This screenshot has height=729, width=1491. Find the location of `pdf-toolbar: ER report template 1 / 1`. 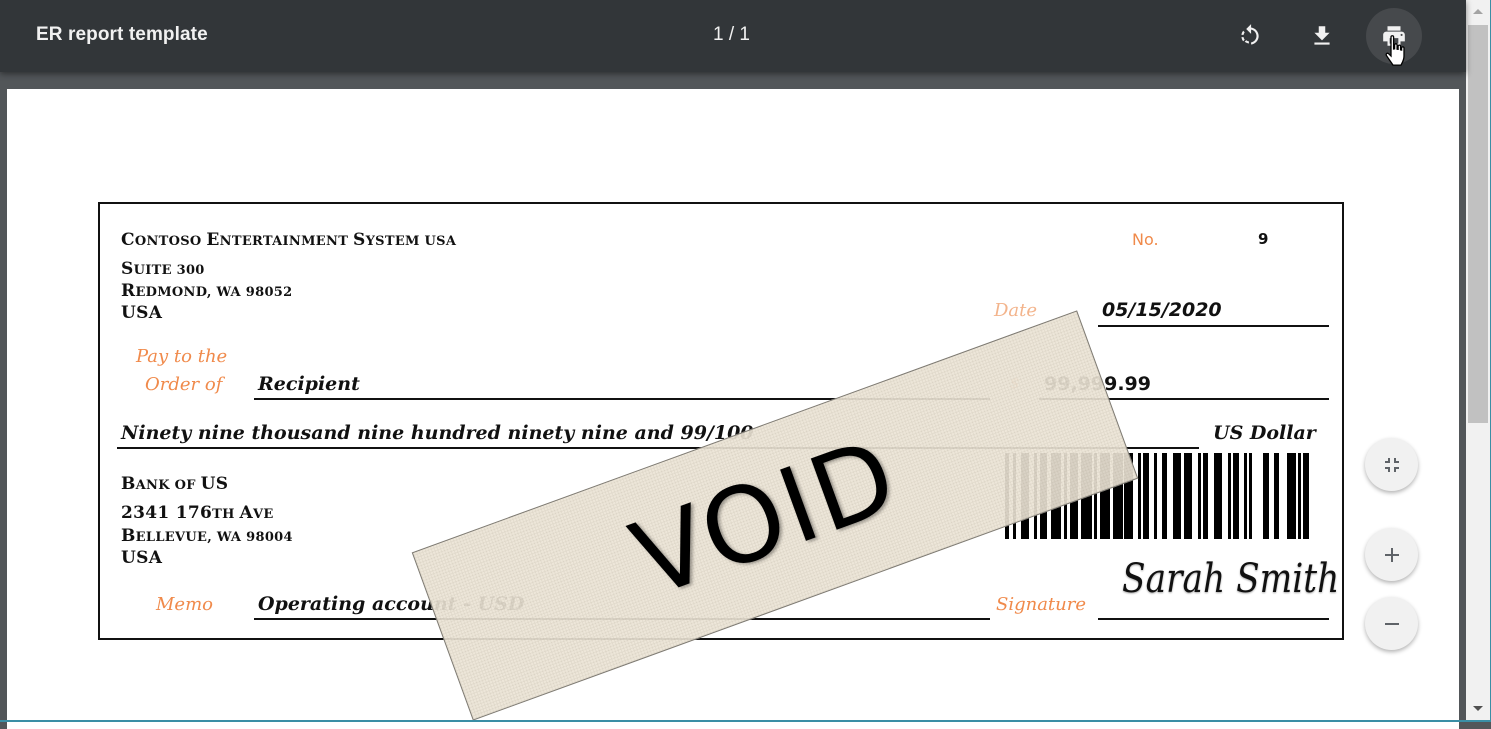

pdf-toolbar: ER report template 1 / 1 is located at coordinates (733, 36).